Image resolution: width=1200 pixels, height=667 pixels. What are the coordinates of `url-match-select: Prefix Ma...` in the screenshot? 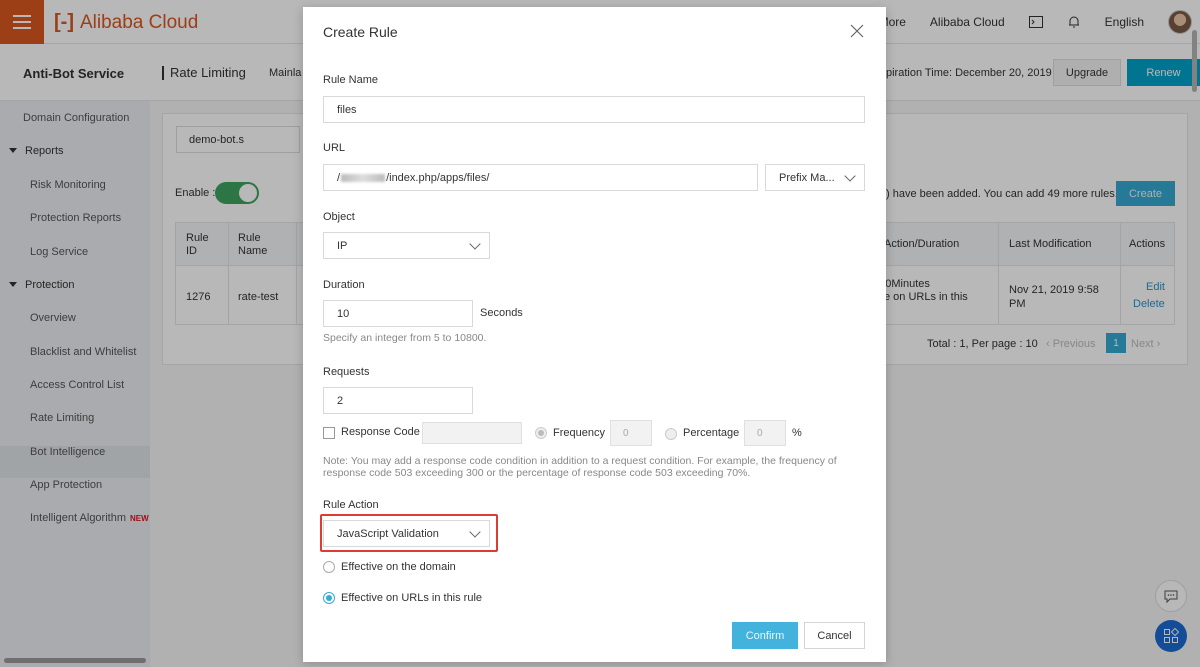 It's located at (815, 177).